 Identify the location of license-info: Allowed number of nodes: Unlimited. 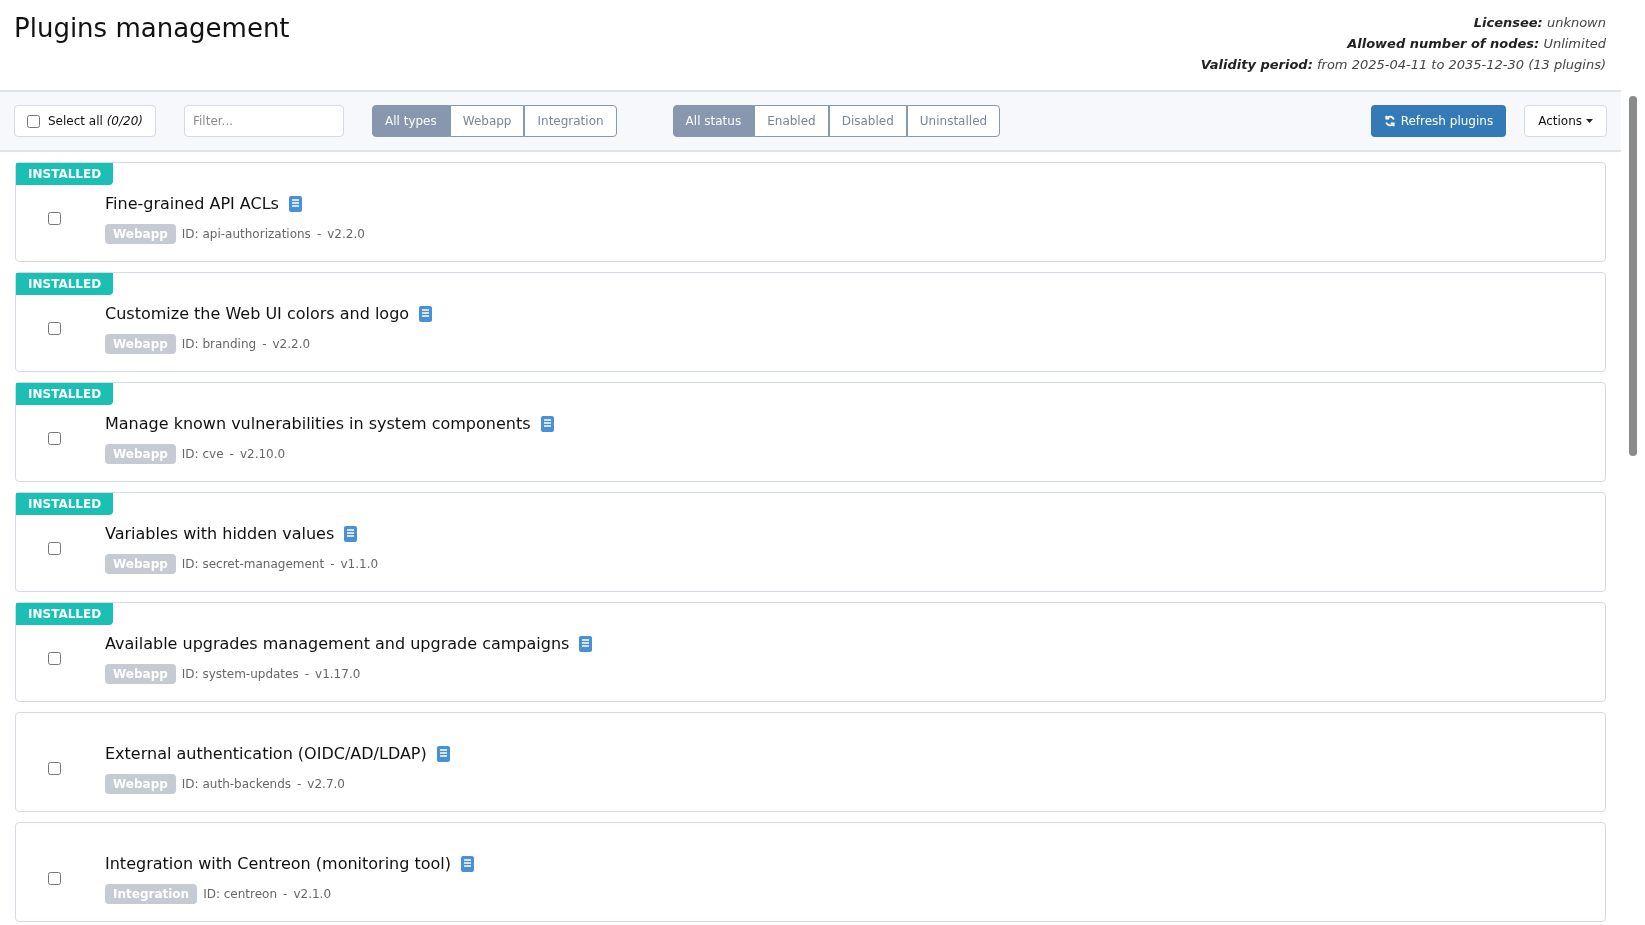
(1476, 44).